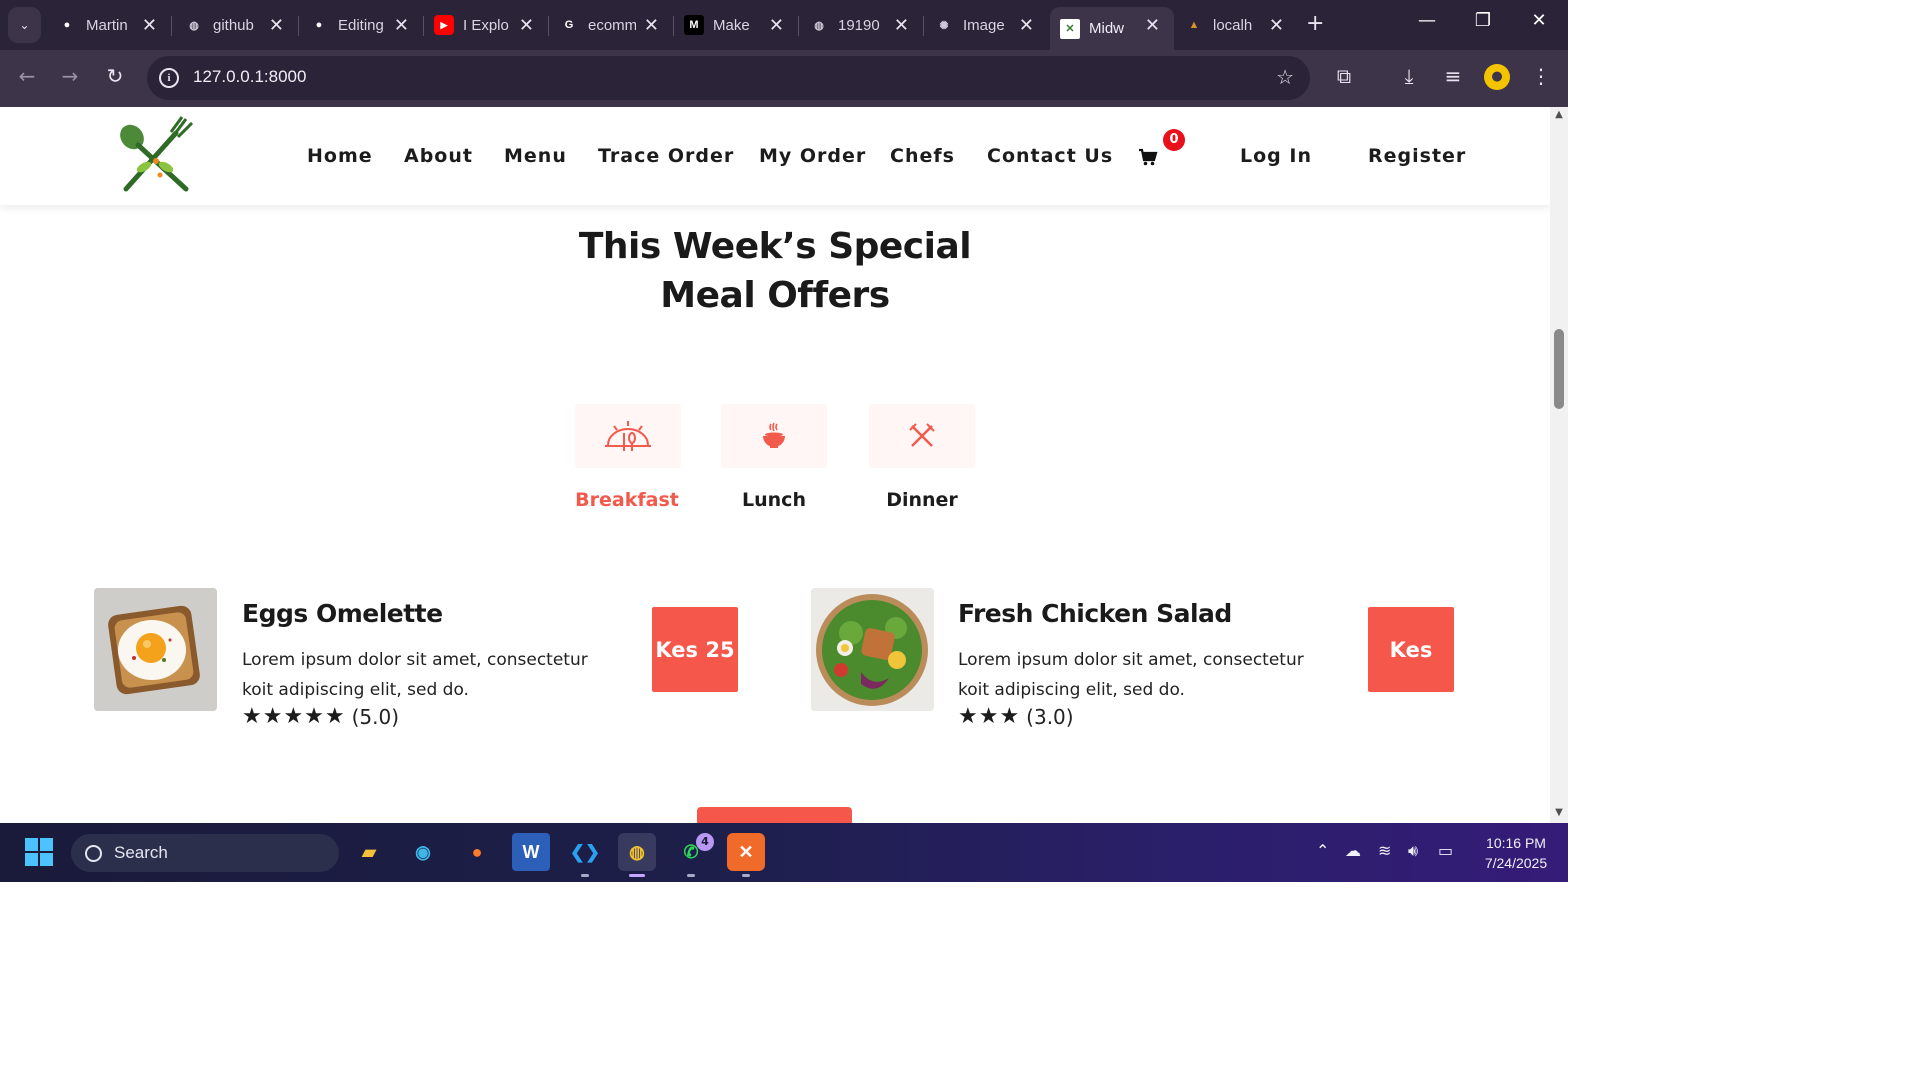 The height and width of the screenshot is (1080, 1920). Describe the element at coordinates (774, 436) in the screenshot. I see `lunch-tab-button` at that location.